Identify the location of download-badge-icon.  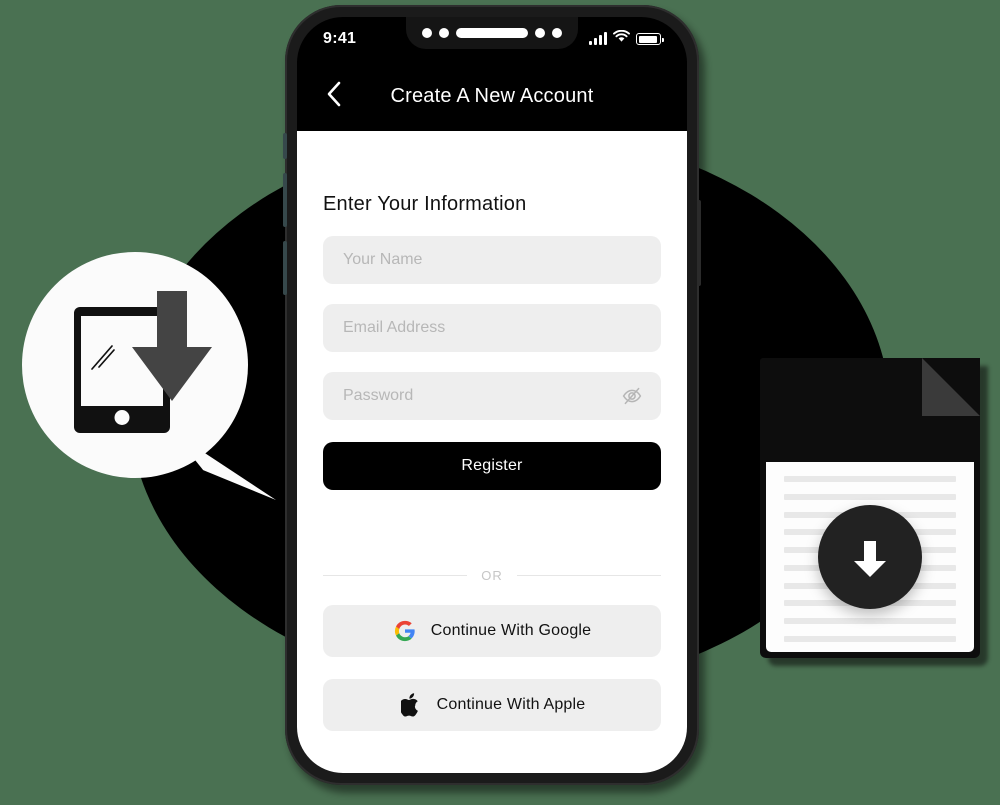
(870, 557).